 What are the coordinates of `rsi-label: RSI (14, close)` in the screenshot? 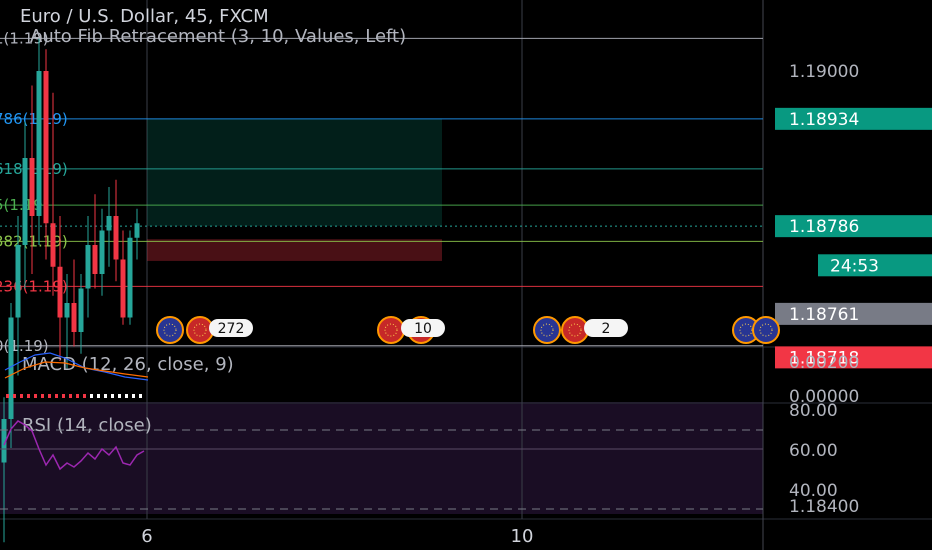 It's located at (87, 425).